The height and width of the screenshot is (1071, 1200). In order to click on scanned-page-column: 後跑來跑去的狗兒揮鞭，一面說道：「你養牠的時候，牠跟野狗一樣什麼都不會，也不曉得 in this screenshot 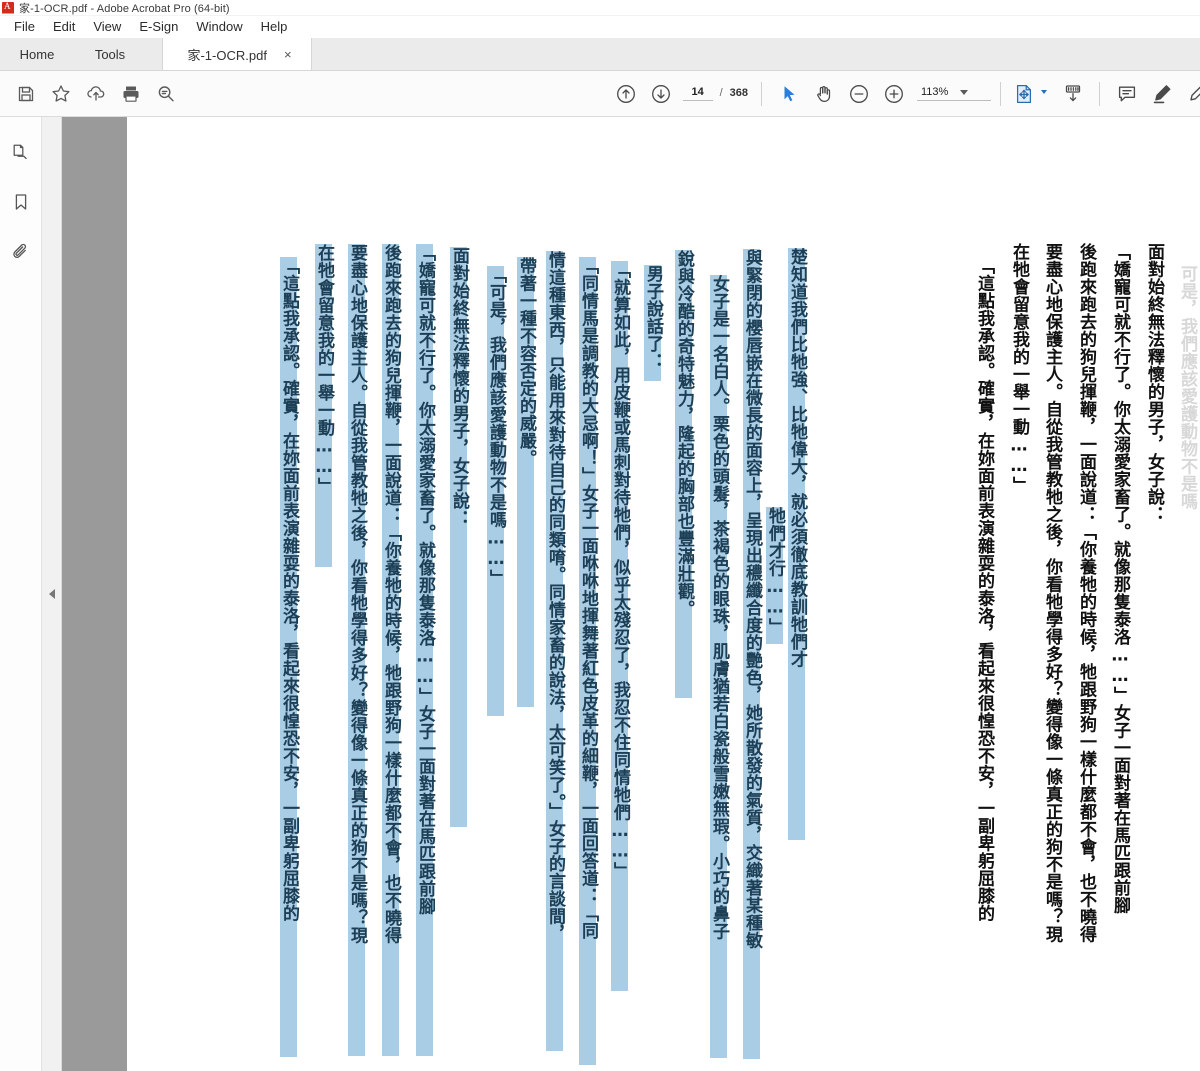, I will do `click(1086, 593)`.